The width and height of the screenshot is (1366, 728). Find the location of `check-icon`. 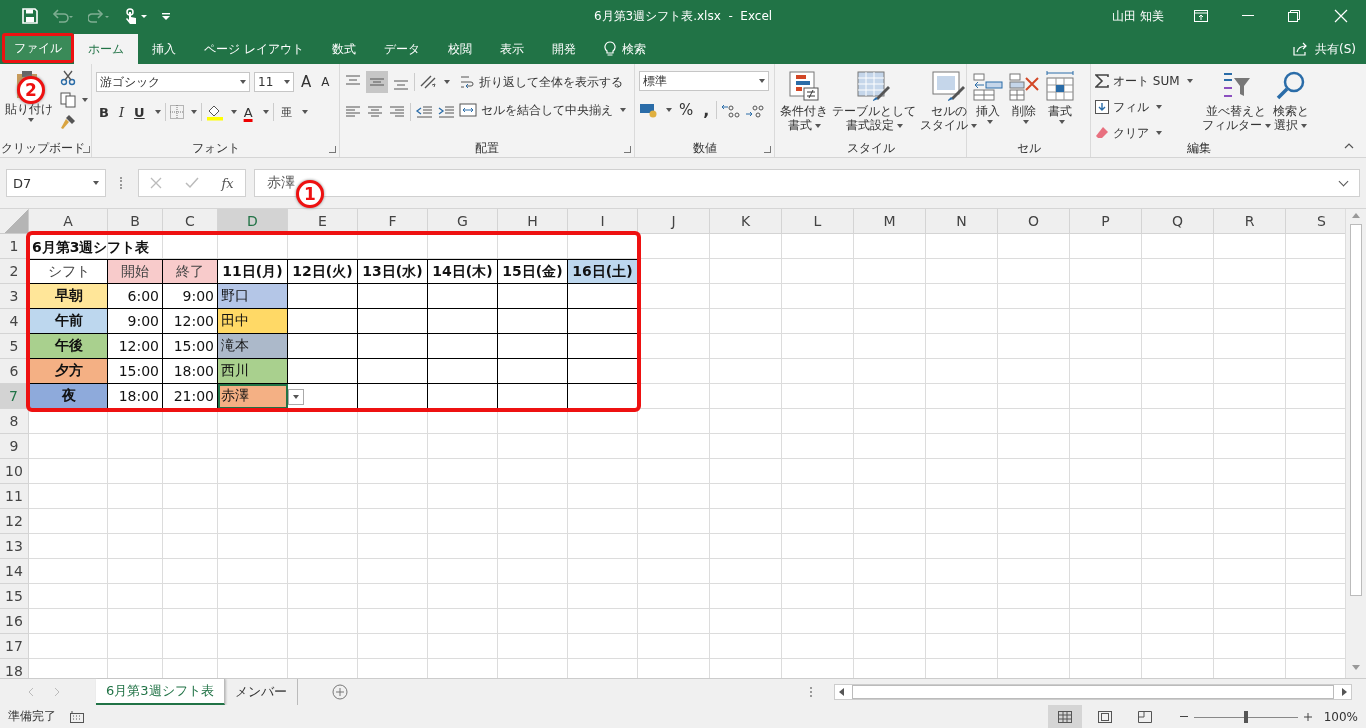

check-icon is located at coordinates (191, 183).